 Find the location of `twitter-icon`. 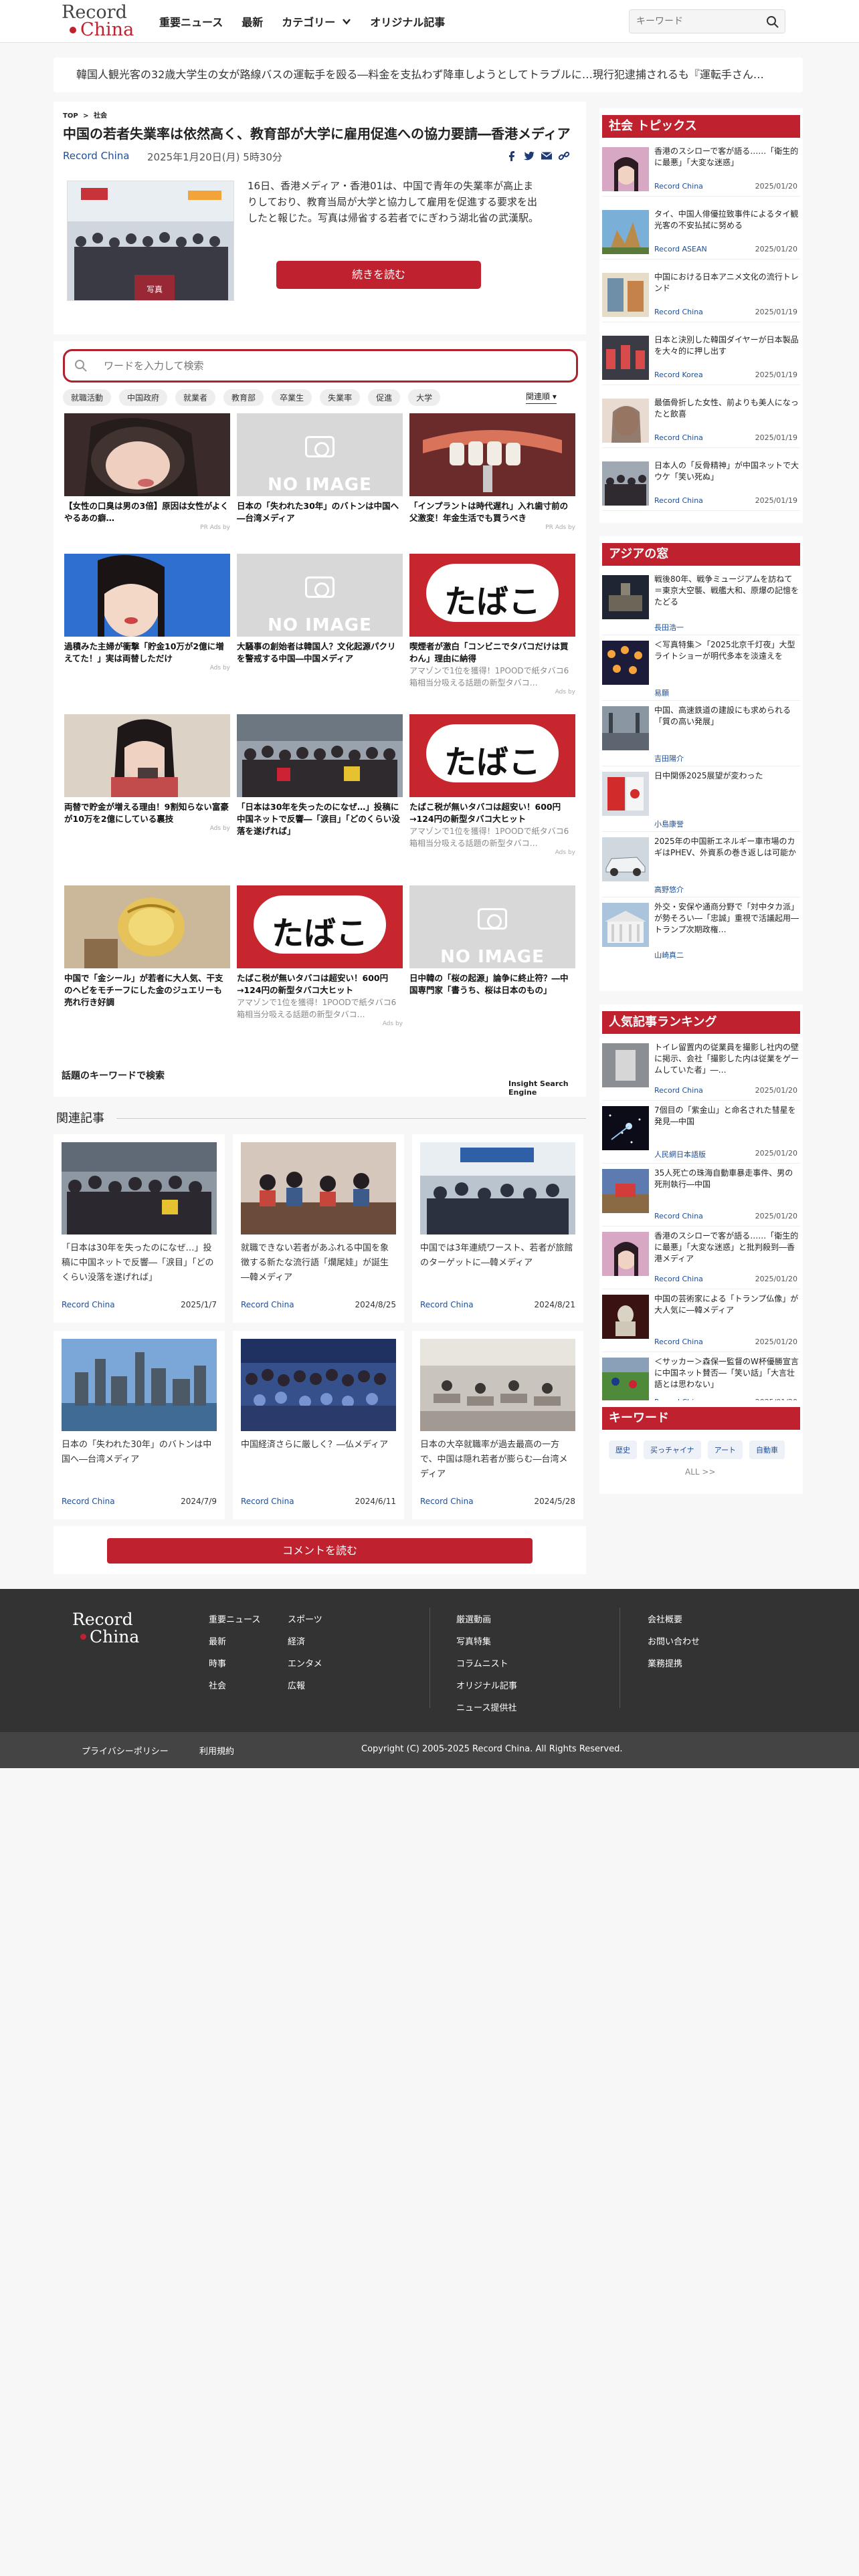

twitter-icon is located at coordinates (529, 156).